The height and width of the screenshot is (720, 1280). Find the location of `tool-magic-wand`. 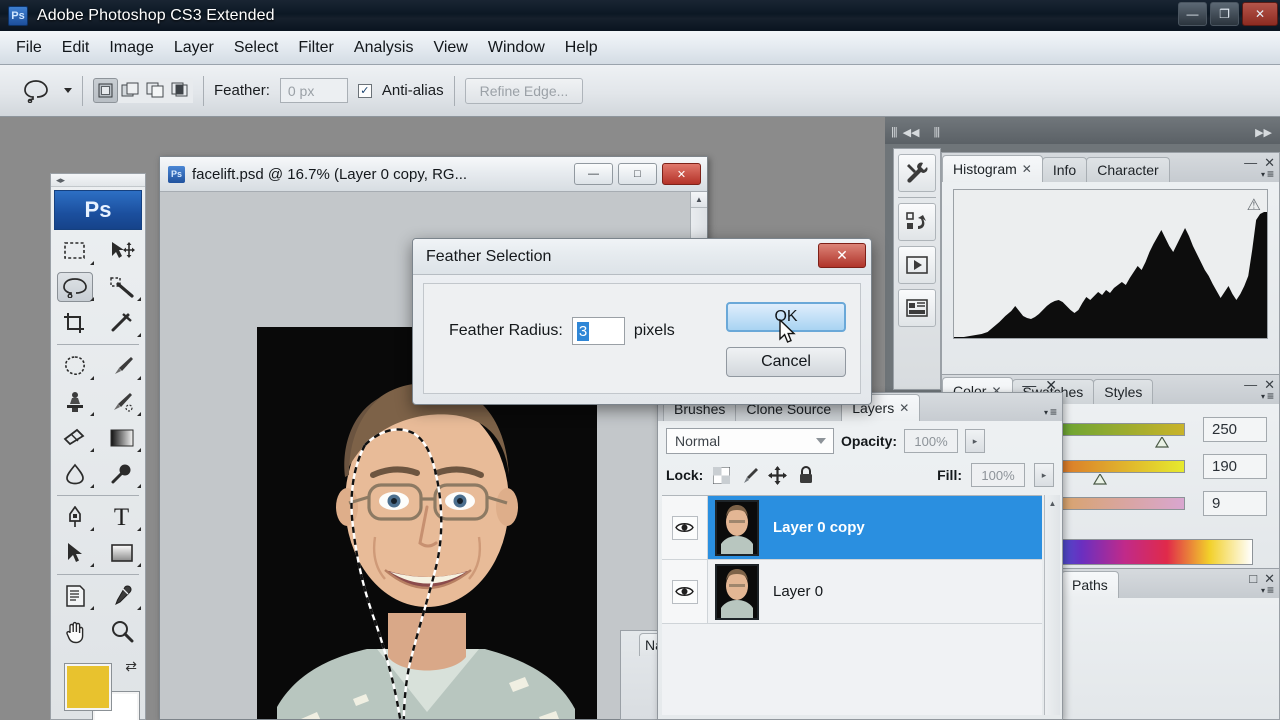

tool-magic-wand is located at coordinates (121, 287).